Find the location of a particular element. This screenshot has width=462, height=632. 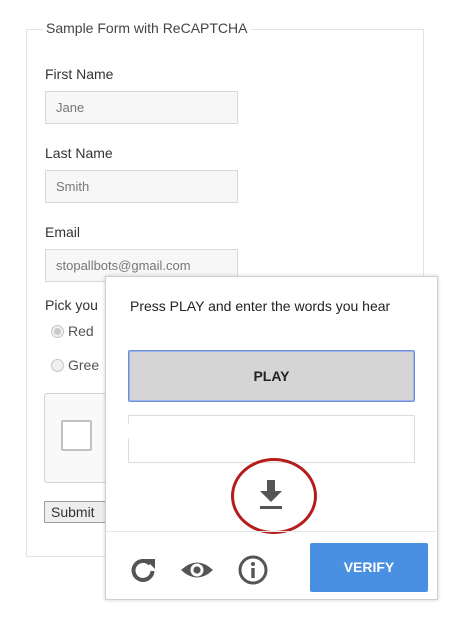

last-name-label: Last Name is located at coordinates (79, 153).